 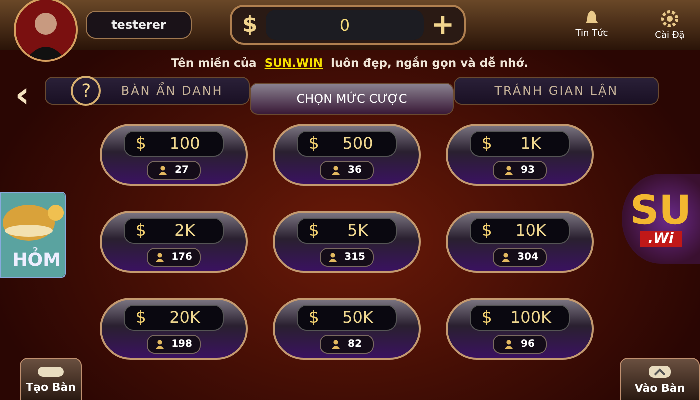 I want to click on player-count: 176, so click(x=182, y=257).